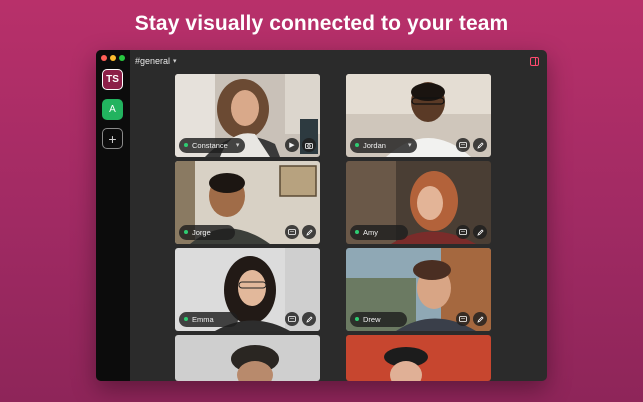 The height and width of the screenshot is (402, 643). Describe the element at coordinates (113, 215) in the screenshot. I see `workspace-sidebar: TS A +` at that location.